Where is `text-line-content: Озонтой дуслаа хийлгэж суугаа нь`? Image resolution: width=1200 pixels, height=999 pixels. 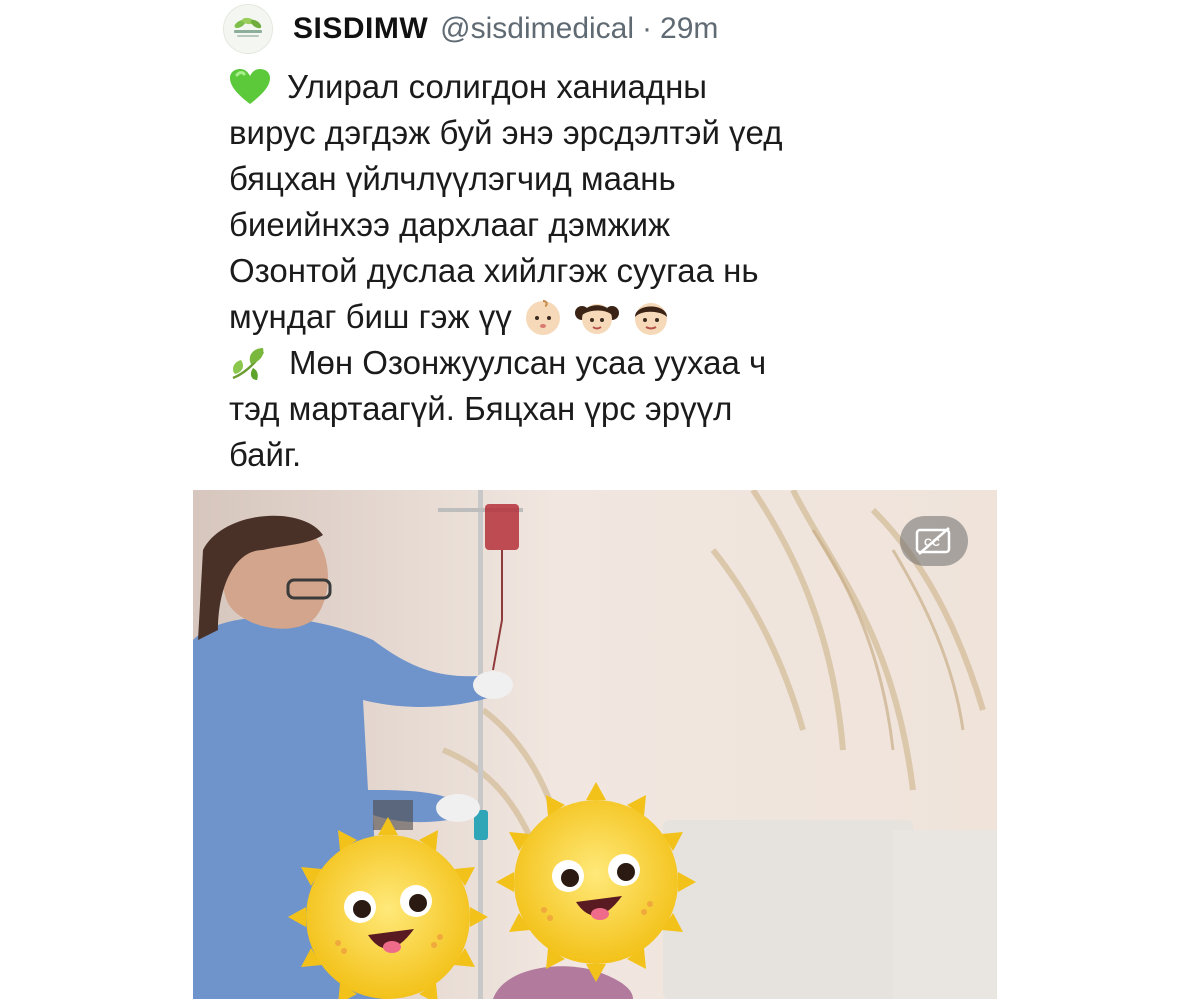
text-line-content: Озонтой дуслаа хийлгэж суугаа нь is located at coordinates (494, 270).